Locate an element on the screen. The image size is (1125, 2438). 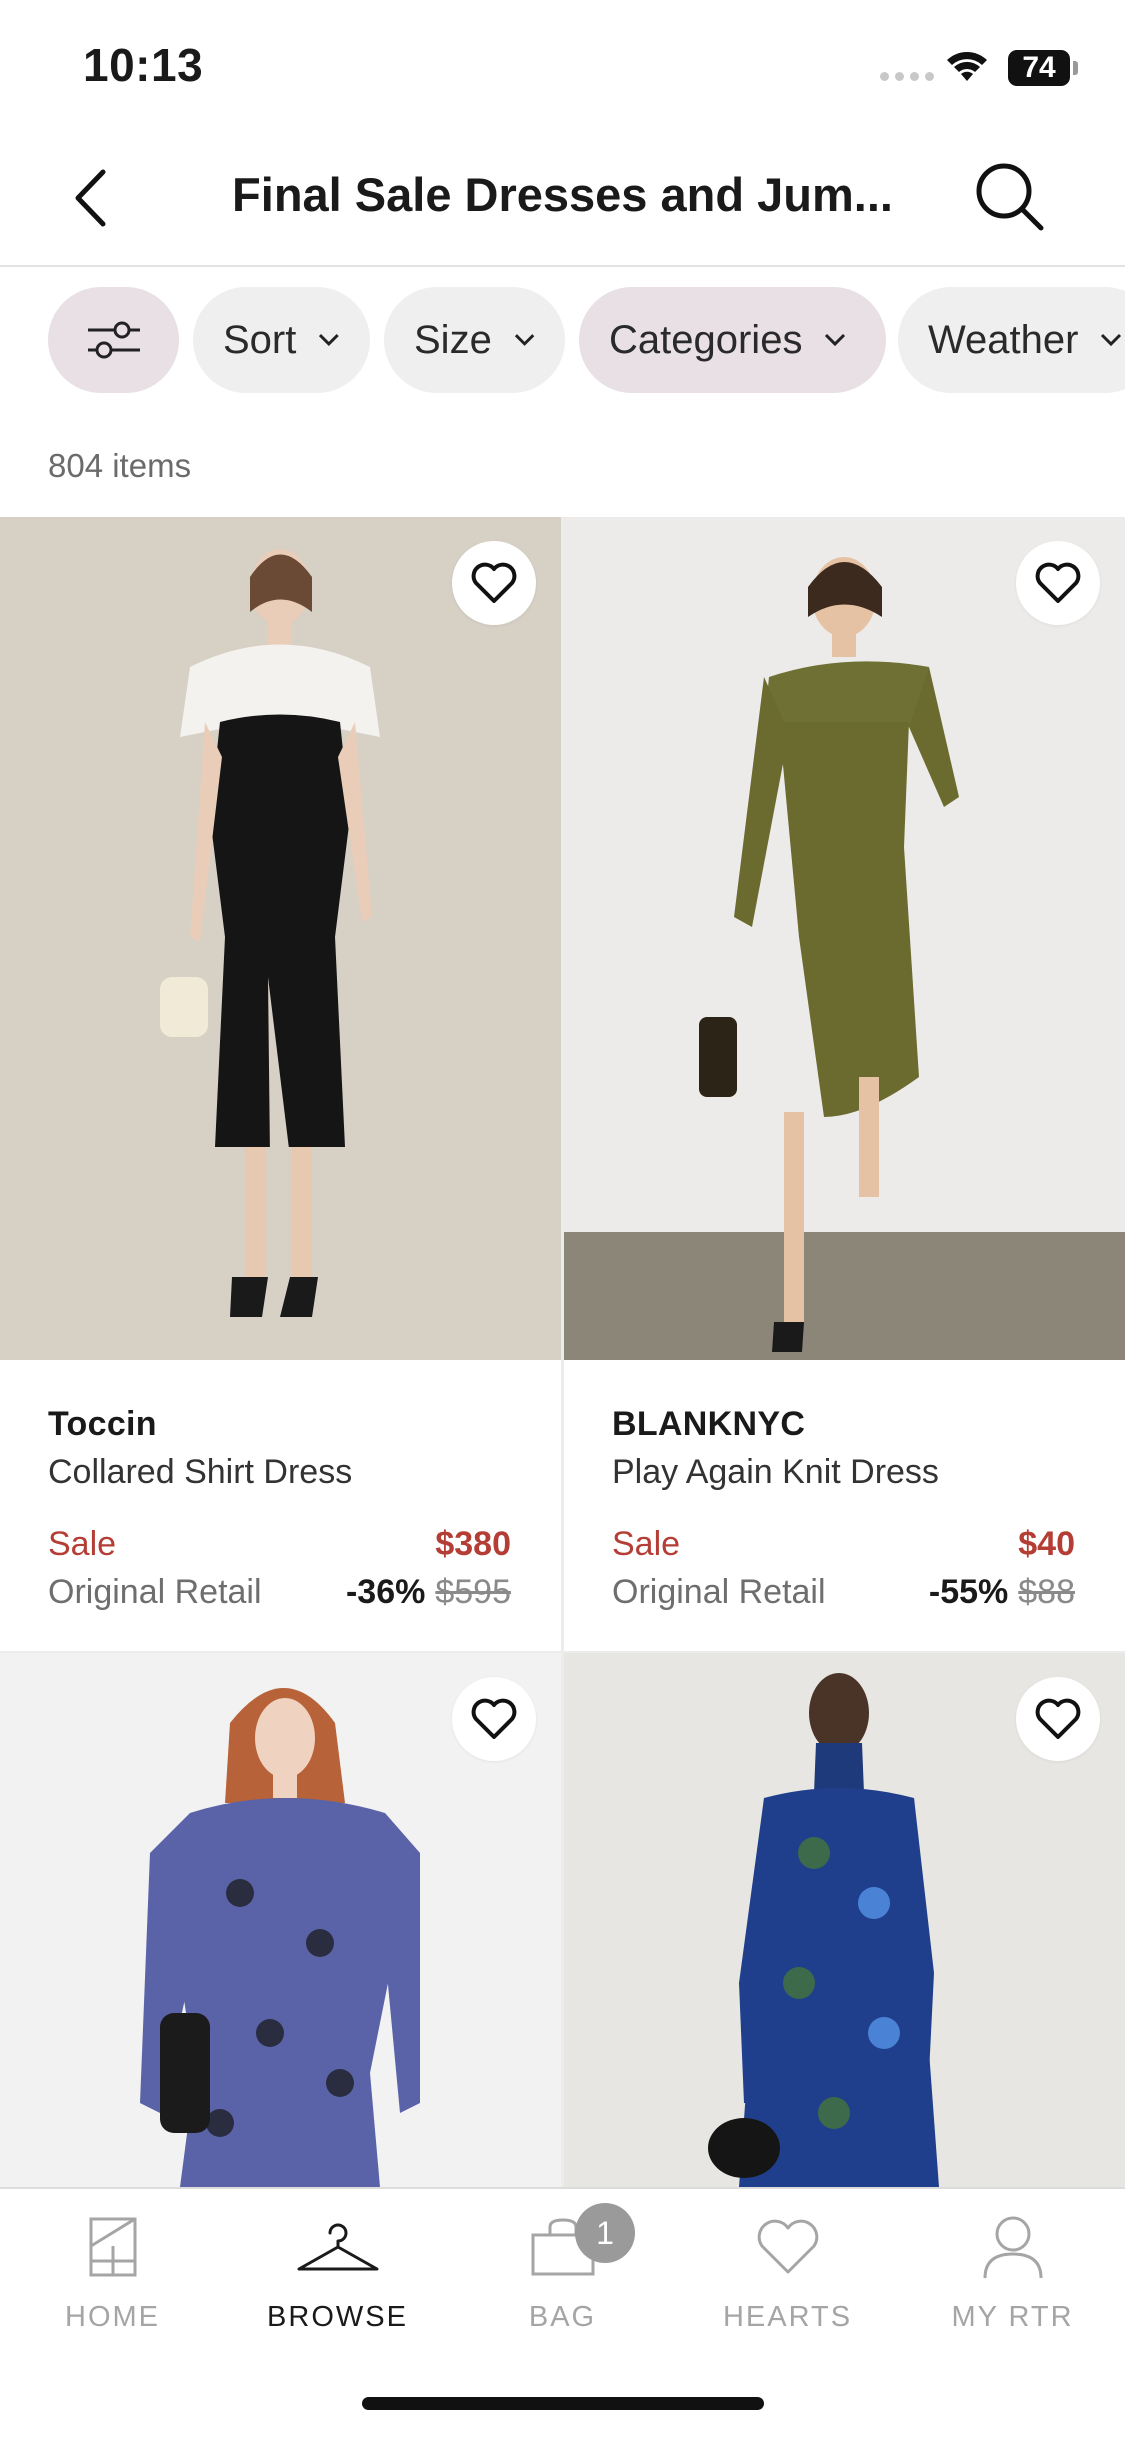
tab-bag: BAG is located at coordinates (562, 2277).